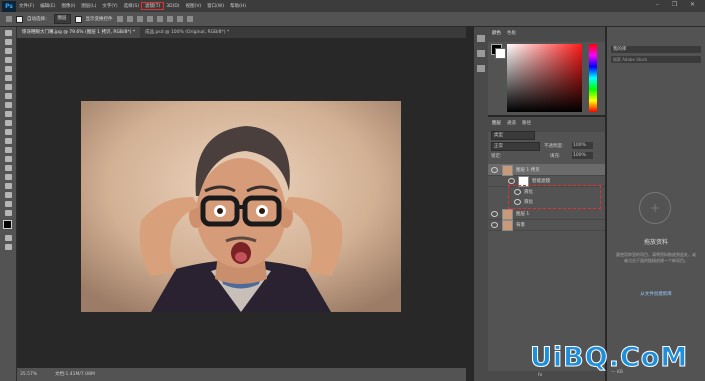 The width and height of the screenshot is (705, 381). What do you see at coordinates (511, 124) in the screenshot?
I see `tab-channels: 通道` at bounding box center [511, 124].